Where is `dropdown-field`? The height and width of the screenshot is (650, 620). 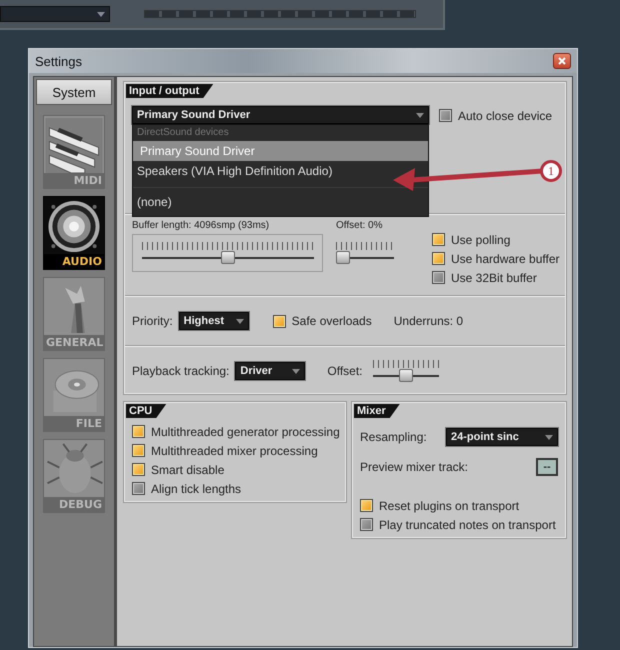
dropdown-field is located at coordinates (55, 14).